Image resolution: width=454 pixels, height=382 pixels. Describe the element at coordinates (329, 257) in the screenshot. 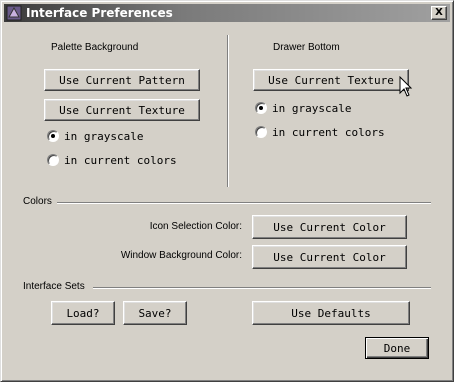

I see `window-background-color-button: Use Current Color` at that location.